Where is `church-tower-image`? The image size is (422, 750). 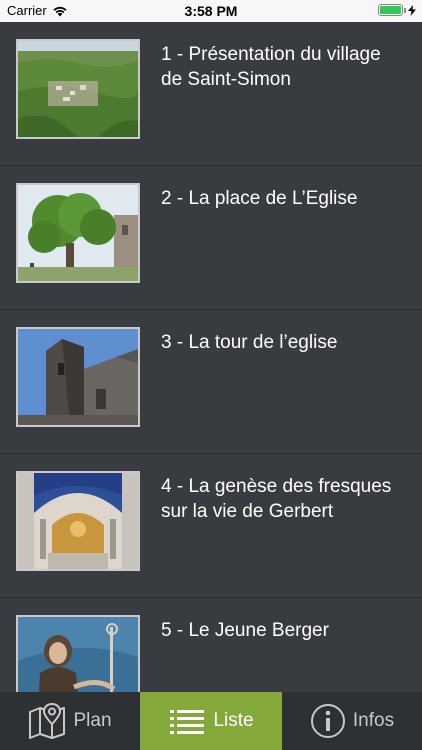
church-tower-image is located at coordinates (78, 377).